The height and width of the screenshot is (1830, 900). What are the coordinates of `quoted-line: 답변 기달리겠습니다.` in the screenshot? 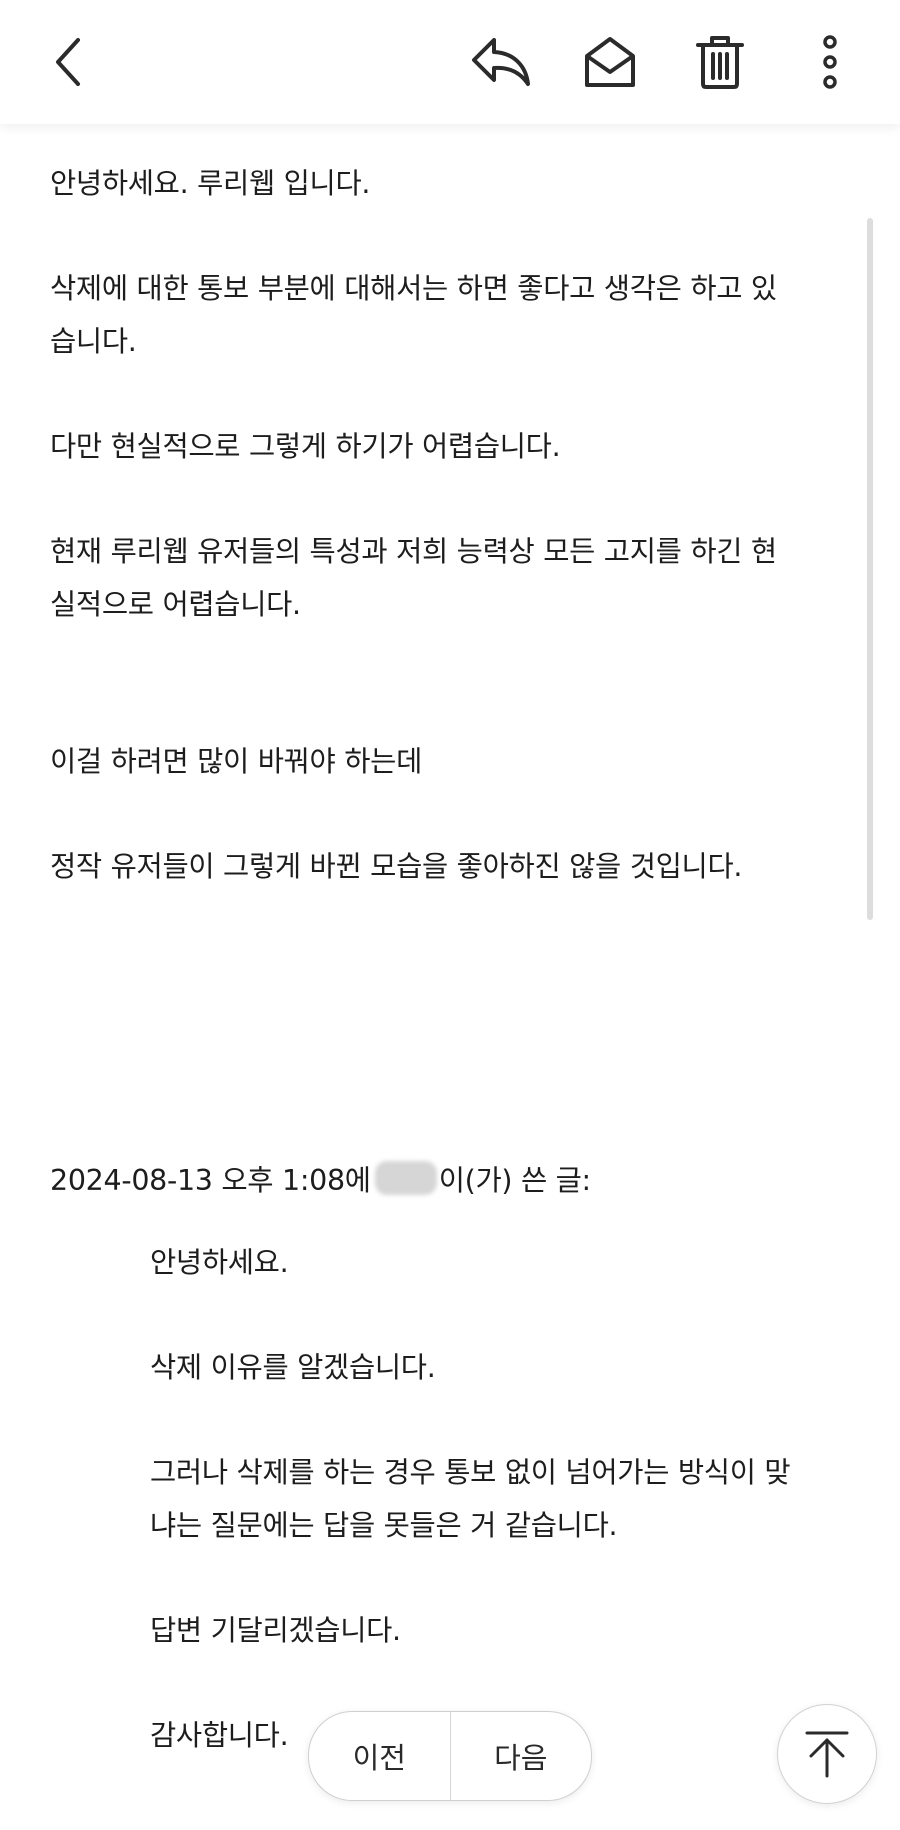 It's located at (275, 1630).